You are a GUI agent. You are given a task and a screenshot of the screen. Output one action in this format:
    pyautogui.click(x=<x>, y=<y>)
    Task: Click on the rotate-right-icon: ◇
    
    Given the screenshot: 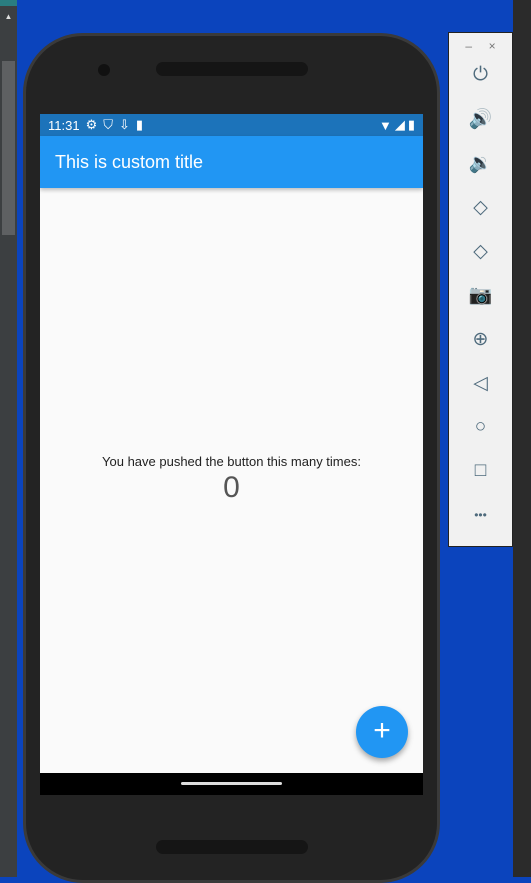 What is the action you would take?
    pyautogui.click(x=480, y=251)
    